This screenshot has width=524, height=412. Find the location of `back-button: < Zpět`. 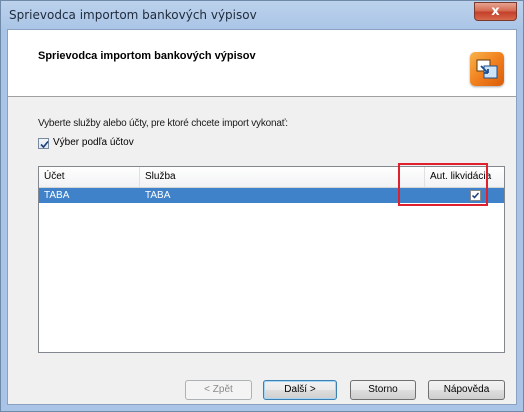

back-button: < Zpět is located at coordinates (218, 390).